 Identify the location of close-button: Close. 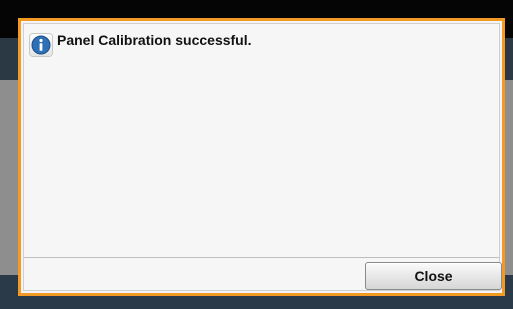
(433, 276).